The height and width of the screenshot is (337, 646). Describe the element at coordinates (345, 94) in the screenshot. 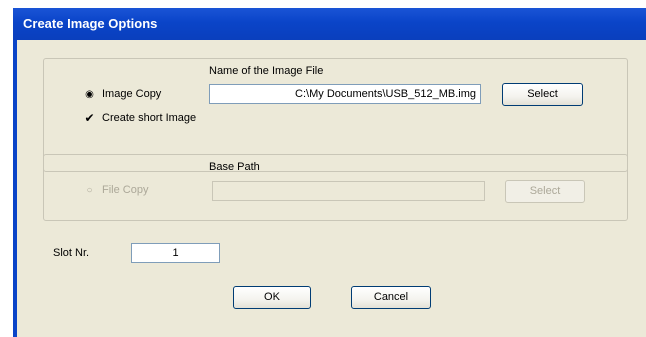

I see `image-file-input: C:\My Documents\USB_512_MB.img` at that location.